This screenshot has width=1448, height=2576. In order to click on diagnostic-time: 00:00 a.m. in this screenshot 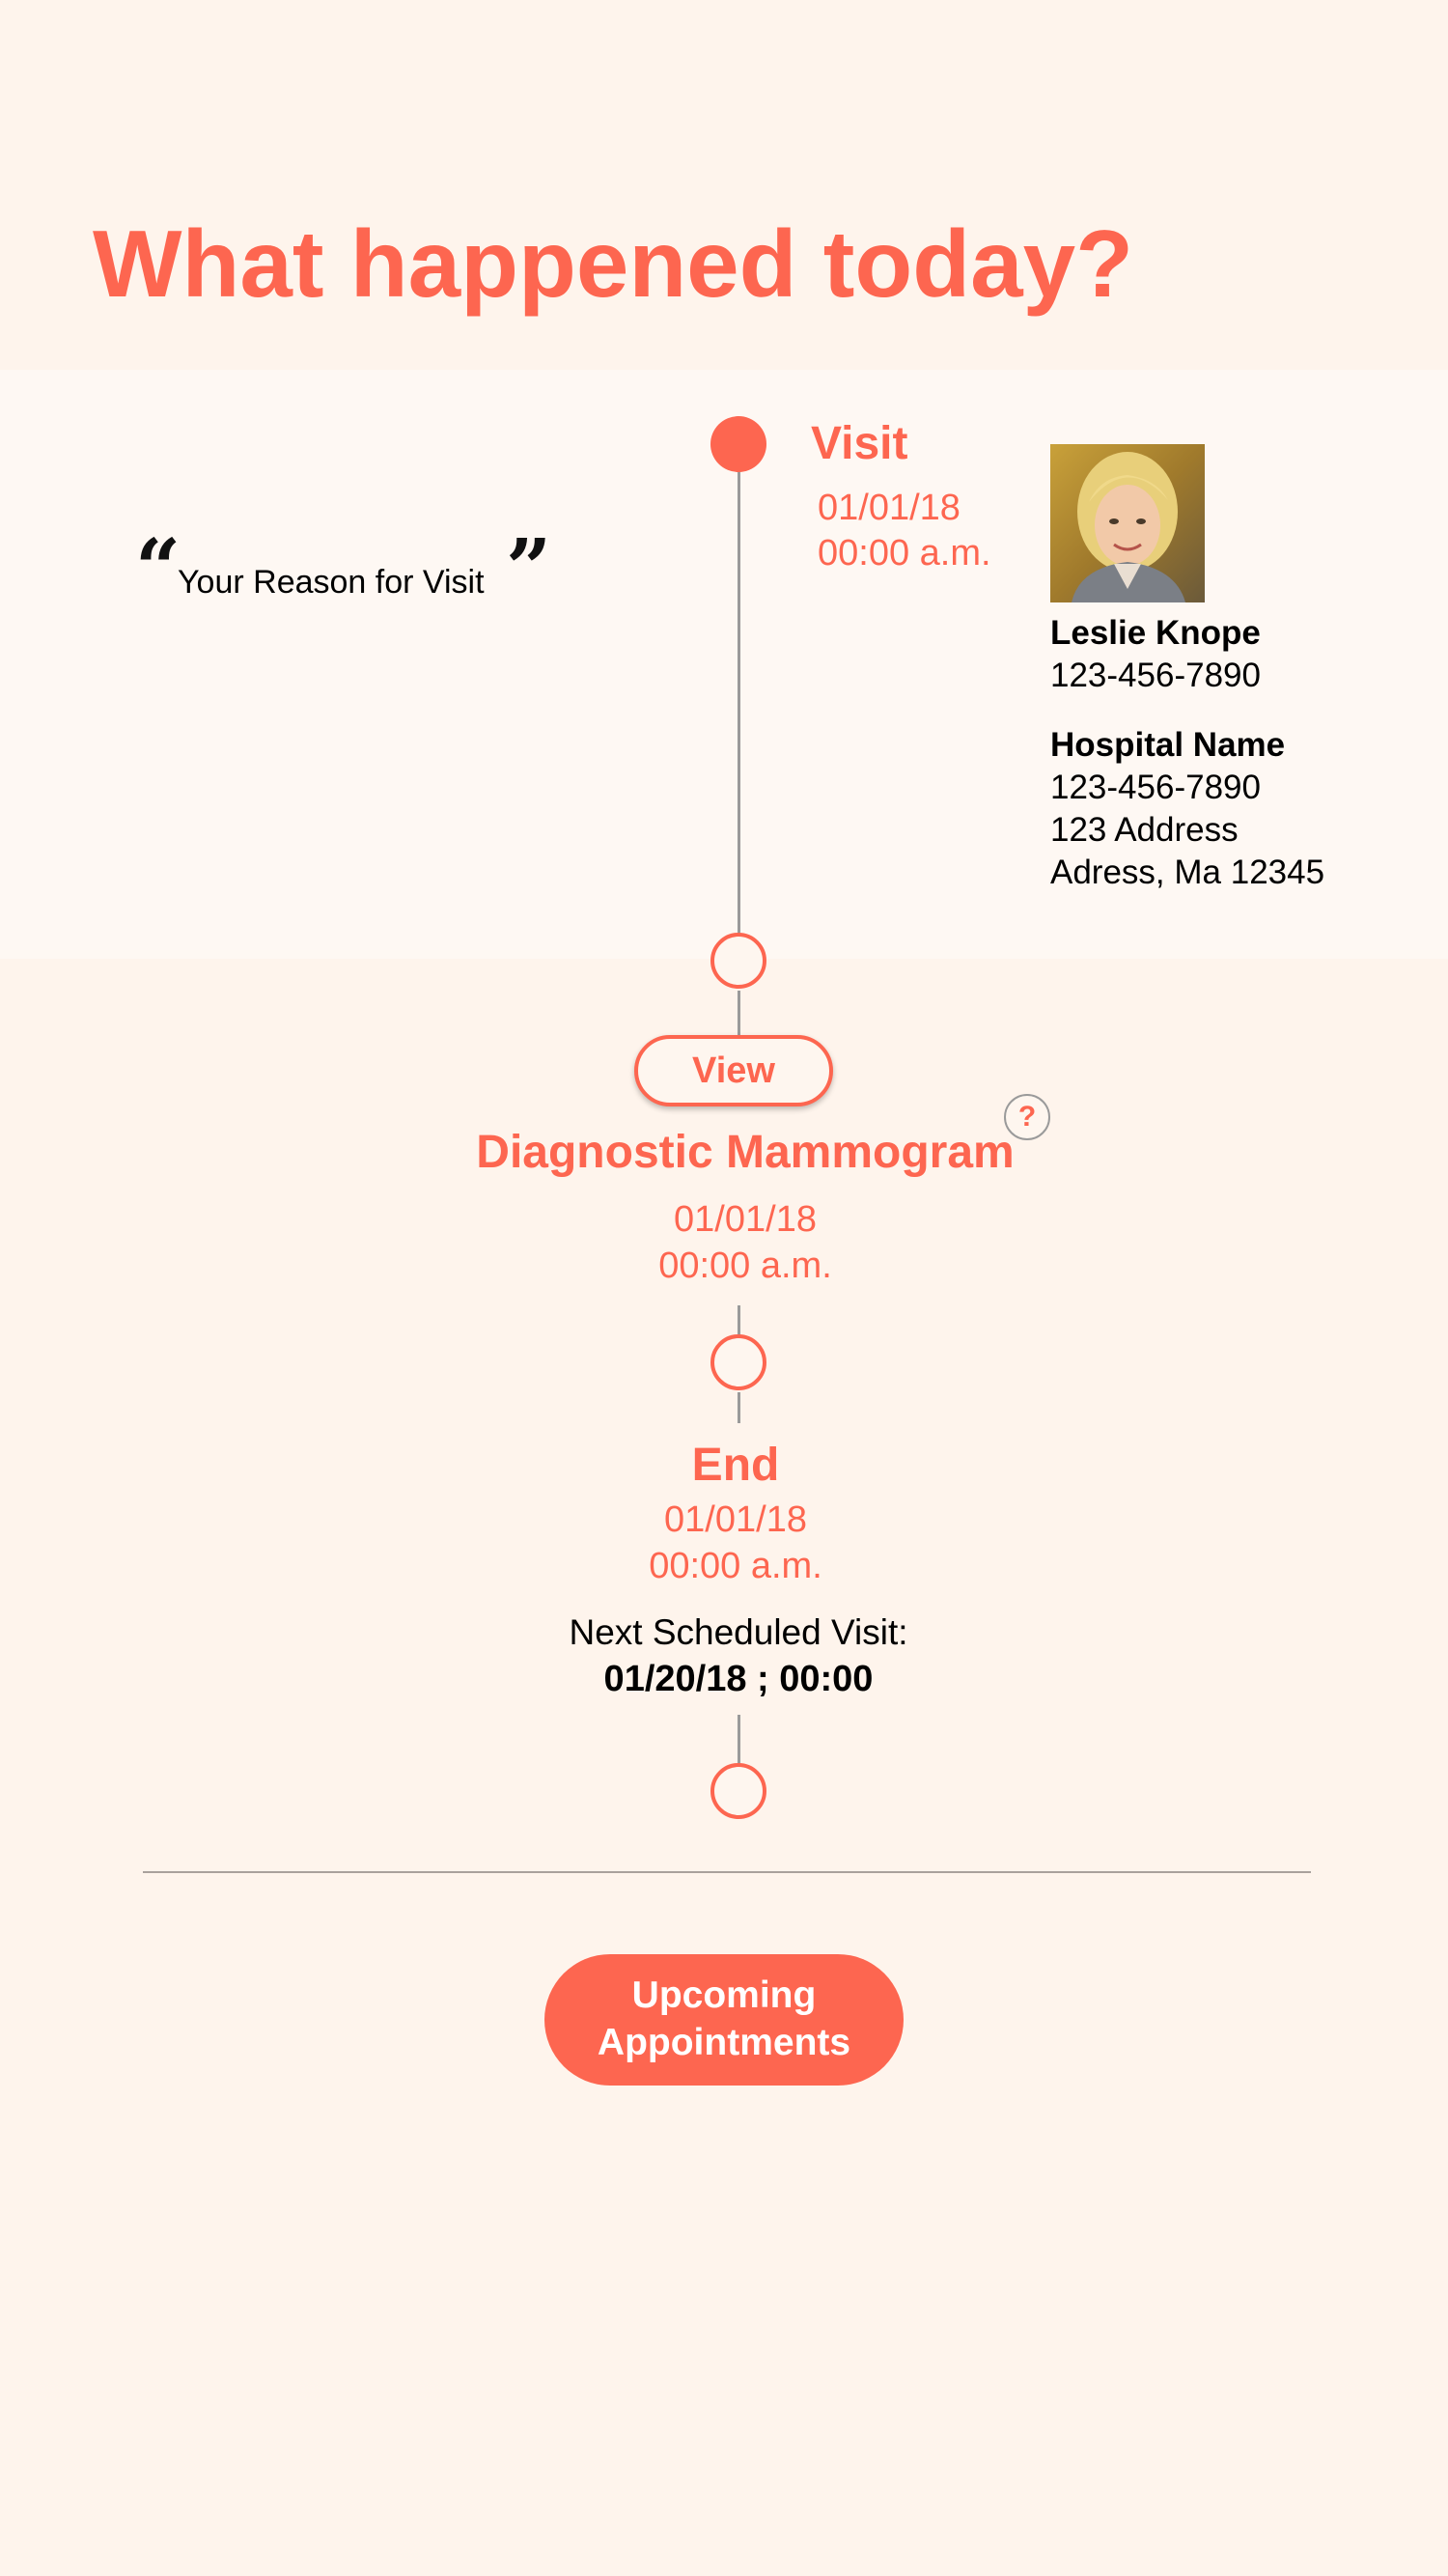, I will do `click(745, 1266)`.